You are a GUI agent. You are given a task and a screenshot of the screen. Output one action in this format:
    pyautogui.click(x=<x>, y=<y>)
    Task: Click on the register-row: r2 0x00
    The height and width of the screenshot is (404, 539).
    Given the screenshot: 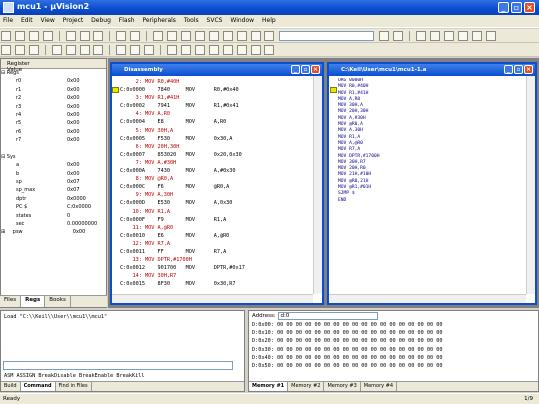 What is the action you would take?
    pyautogui.click(x=53, y=98)
    